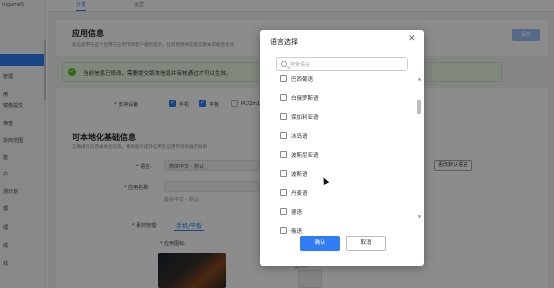 This screenshot has height=288, width=554. Describe the element at coordinates (320, 243) in the screenshot. I see `confirm-button: 确认` at that location.